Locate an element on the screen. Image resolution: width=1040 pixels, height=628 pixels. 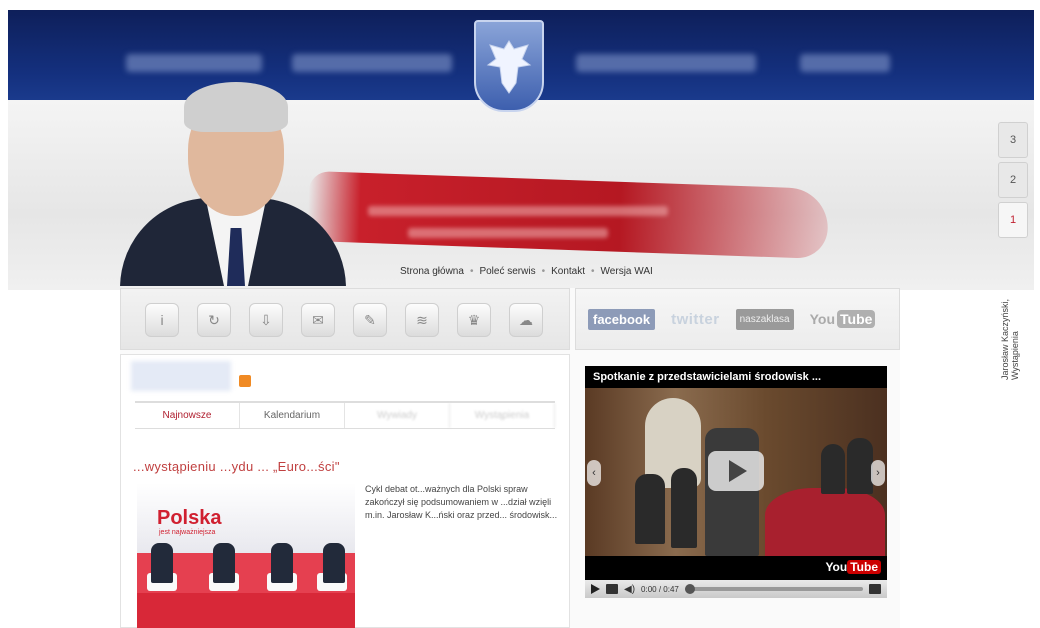
youtube-tube: Tube is located at coordinates (856, 319).